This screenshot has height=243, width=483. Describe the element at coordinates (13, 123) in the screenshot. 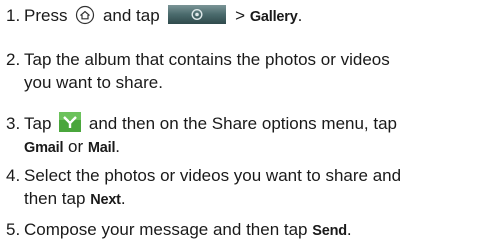

I see `step-number: 3.` at that location.